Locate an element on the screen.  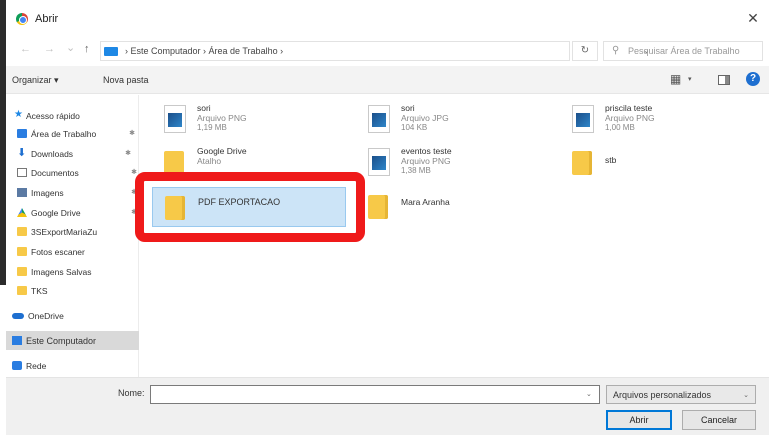
organize-menu: Organizar ▾ is located at coordinates (35, 80).